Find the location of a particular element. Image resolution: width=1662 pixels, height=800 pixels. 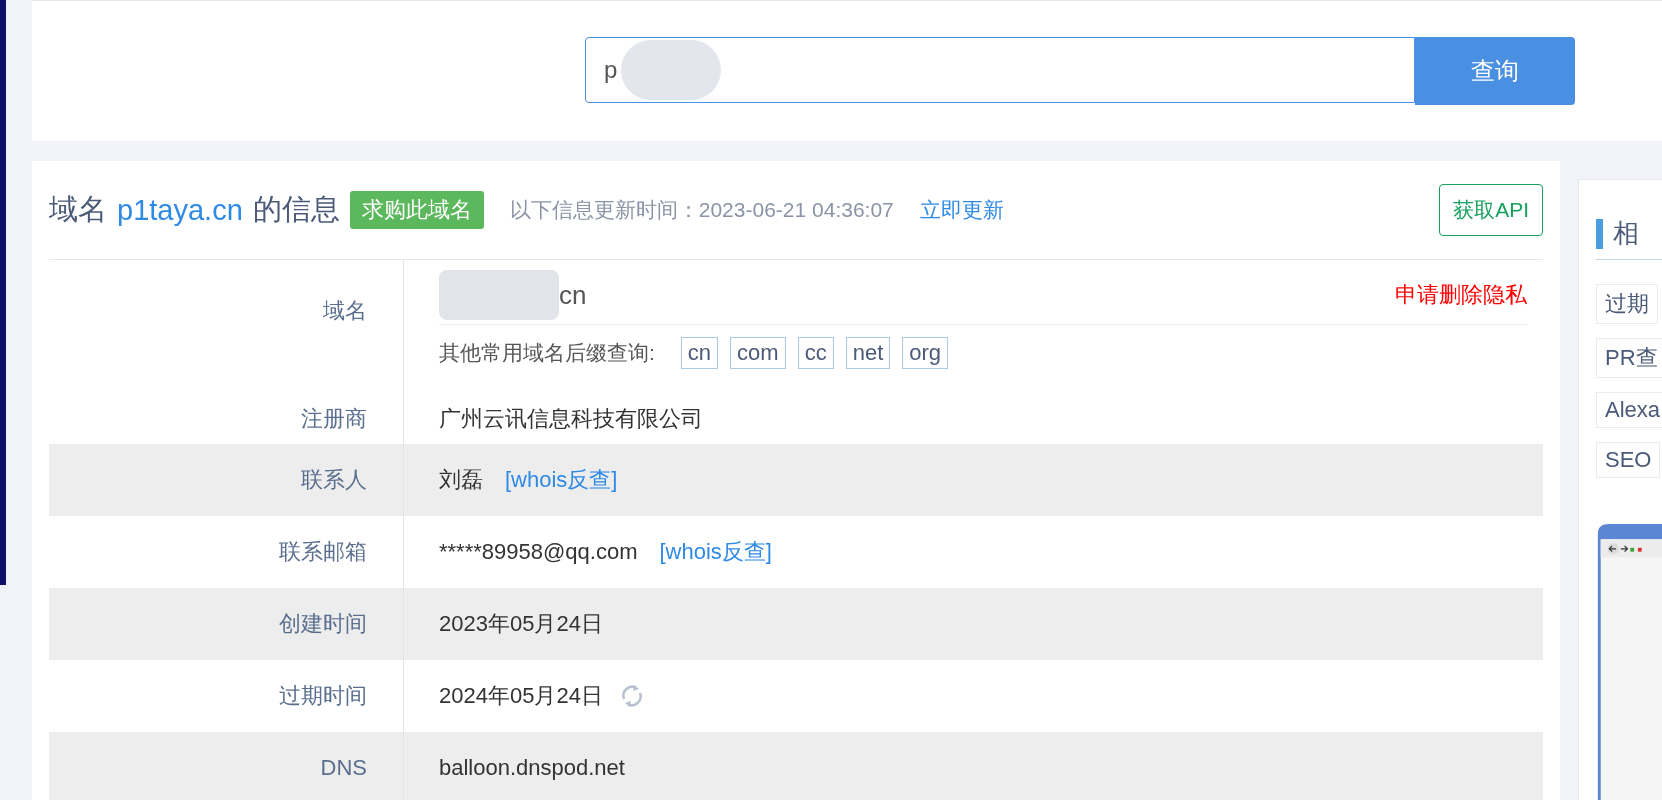

sidebar-title: 相 is located at coordinates (1626, 233).